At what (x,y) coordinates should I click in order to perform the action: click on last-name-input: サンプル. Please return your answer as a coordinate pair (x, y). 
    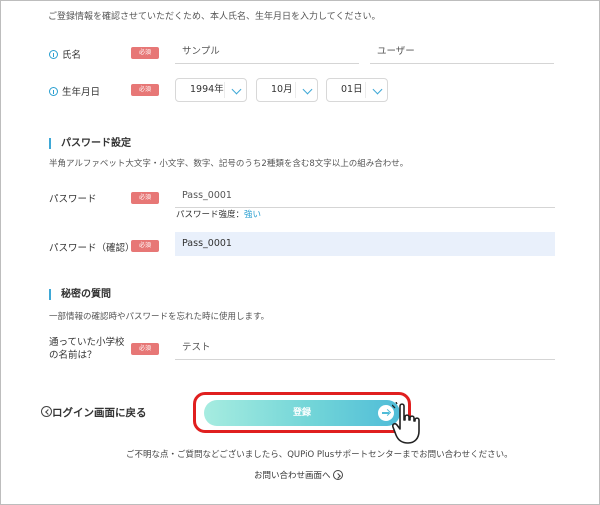
    Looking at the image, I should click on (267, 53).